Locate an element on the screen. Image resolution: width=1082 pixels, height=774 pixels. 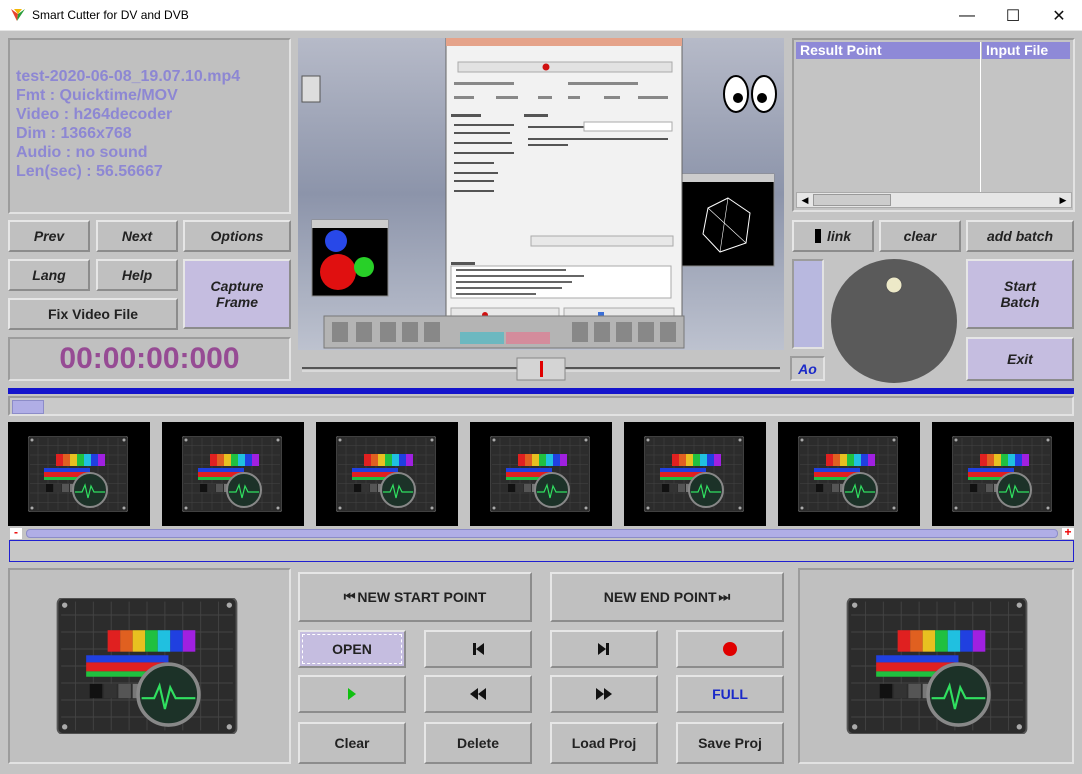
prev-button: Prev is located at coordinates (49, 236).